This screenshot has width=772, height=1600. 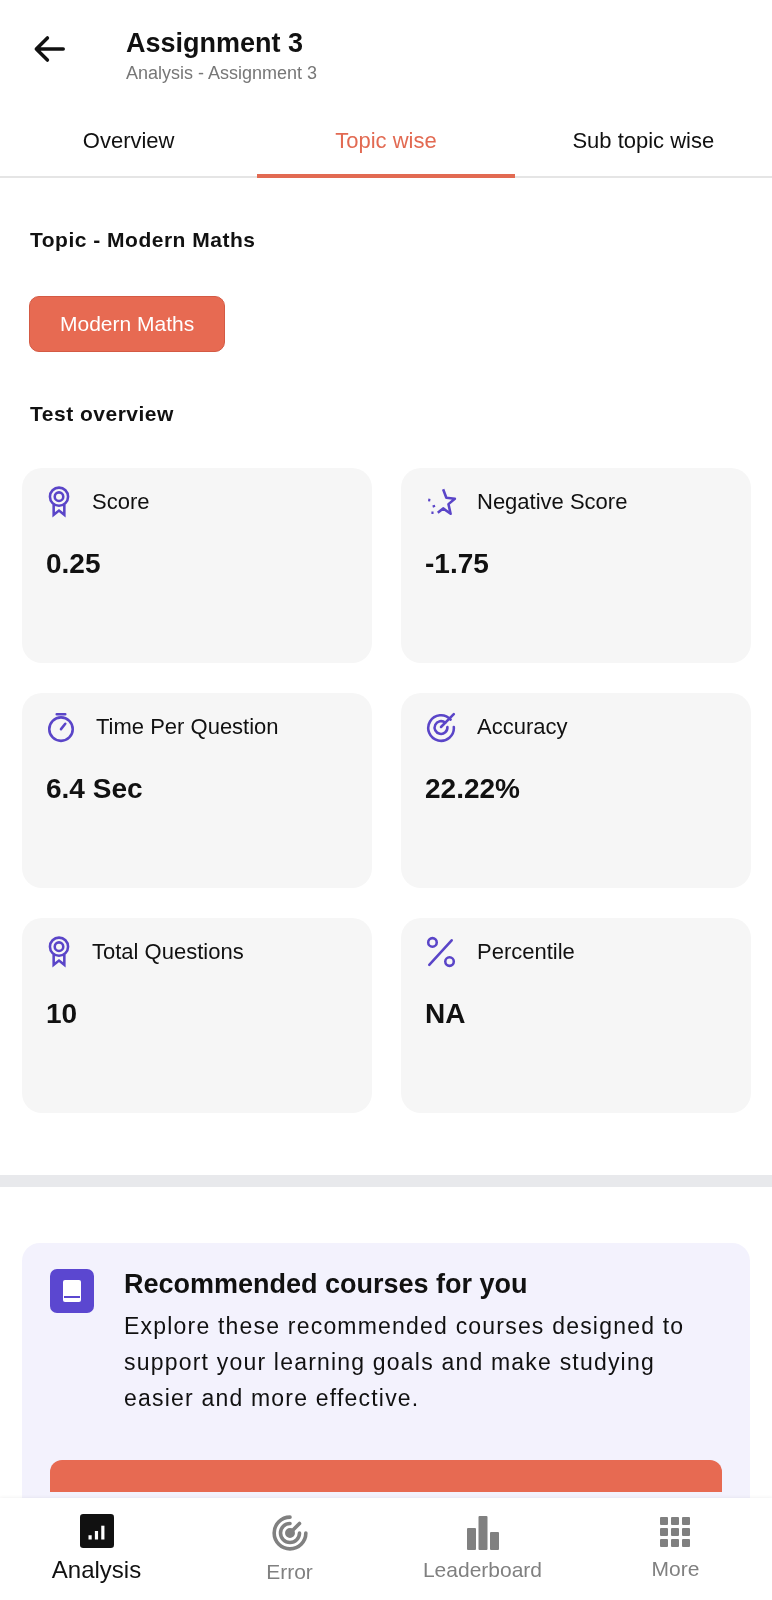 I want to click on radar-icon, so click(x=289, y=1533).